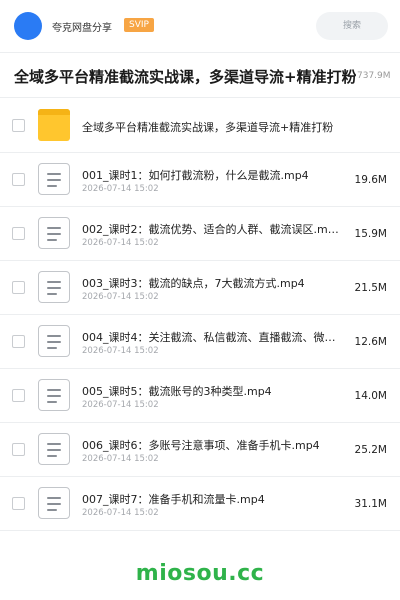 The image size is (400, 600). I want to click on watermark: miosou.cc, so click(200, 573).